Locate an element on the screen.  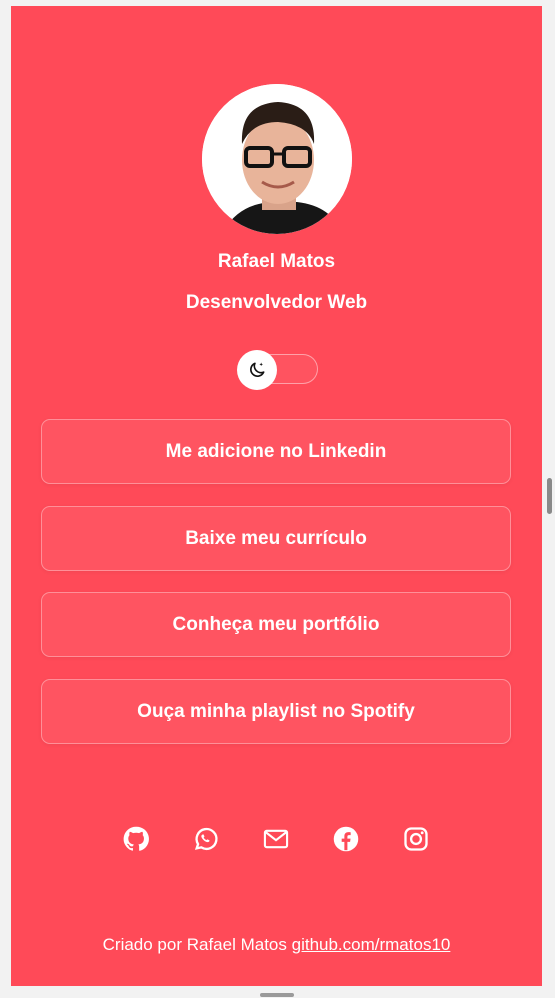
toggle-knob is located at coordinates (257, 370).